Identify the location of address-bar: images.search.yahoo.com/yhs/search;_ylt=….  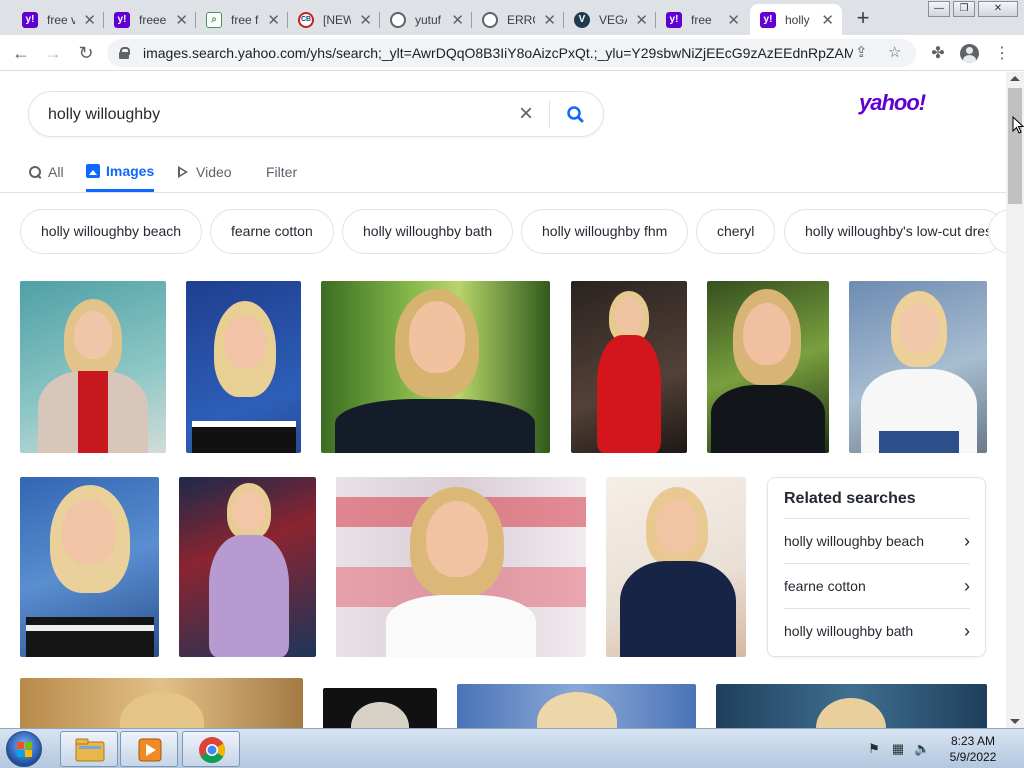
(511, 53).